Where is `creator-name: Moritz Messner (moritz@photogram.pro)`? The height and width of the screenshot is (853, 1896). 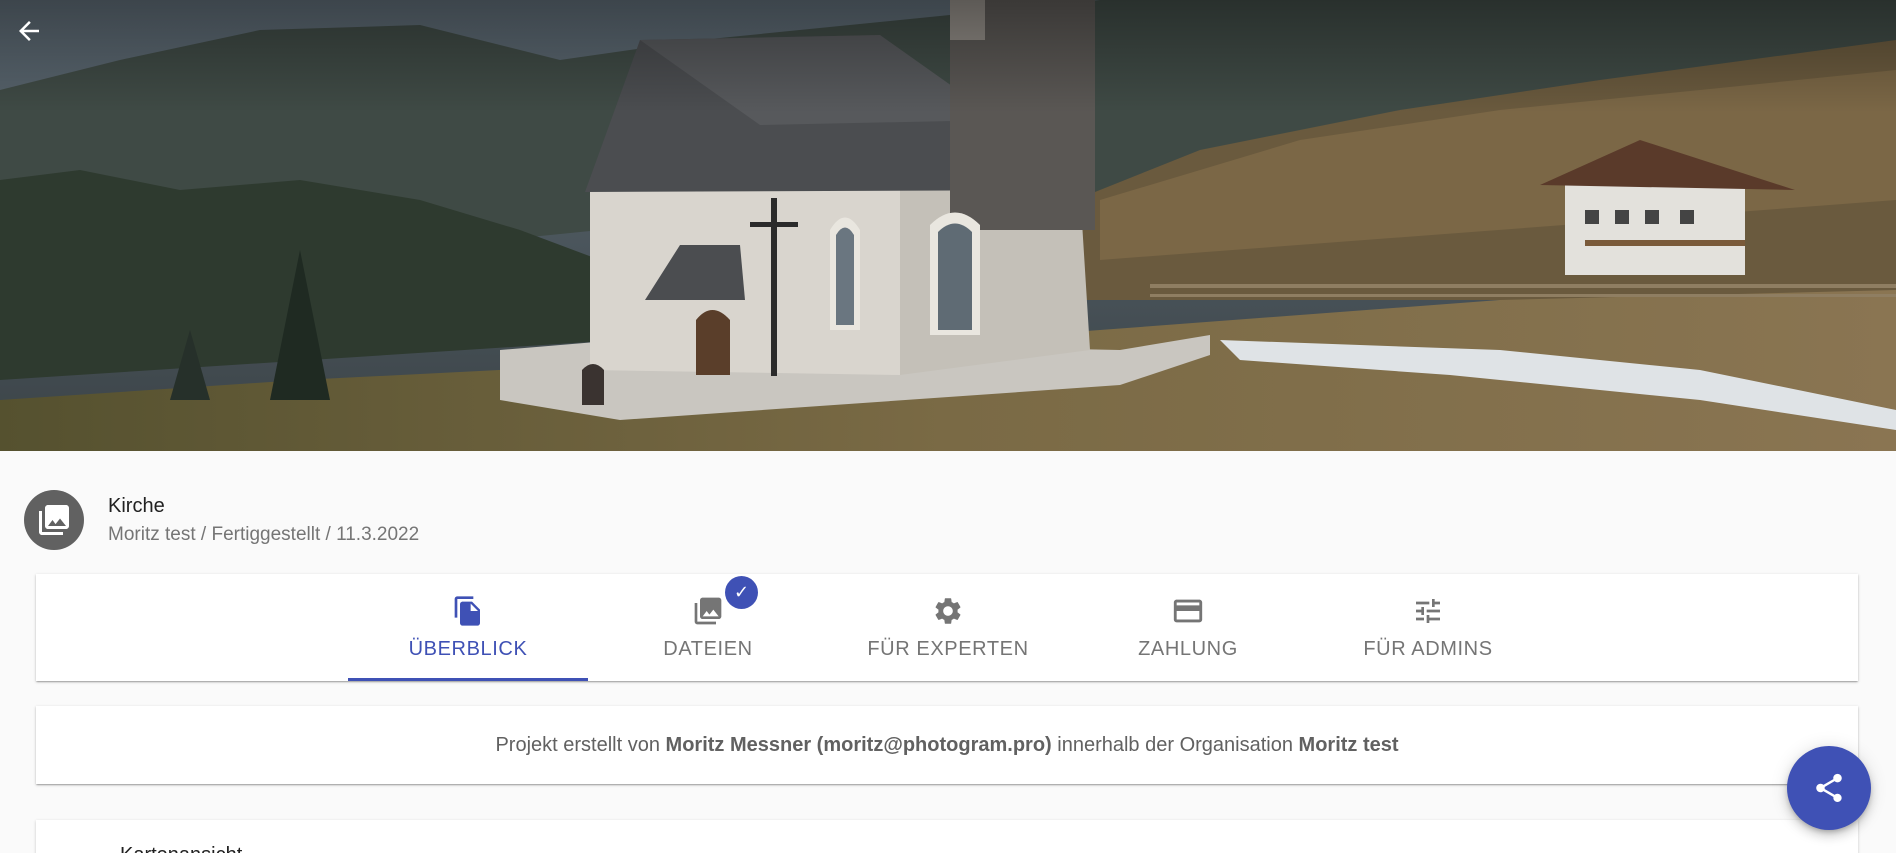
creator-name: Moritz Messner (moritz@photogram.pro) is located at coordinates (858, 744).